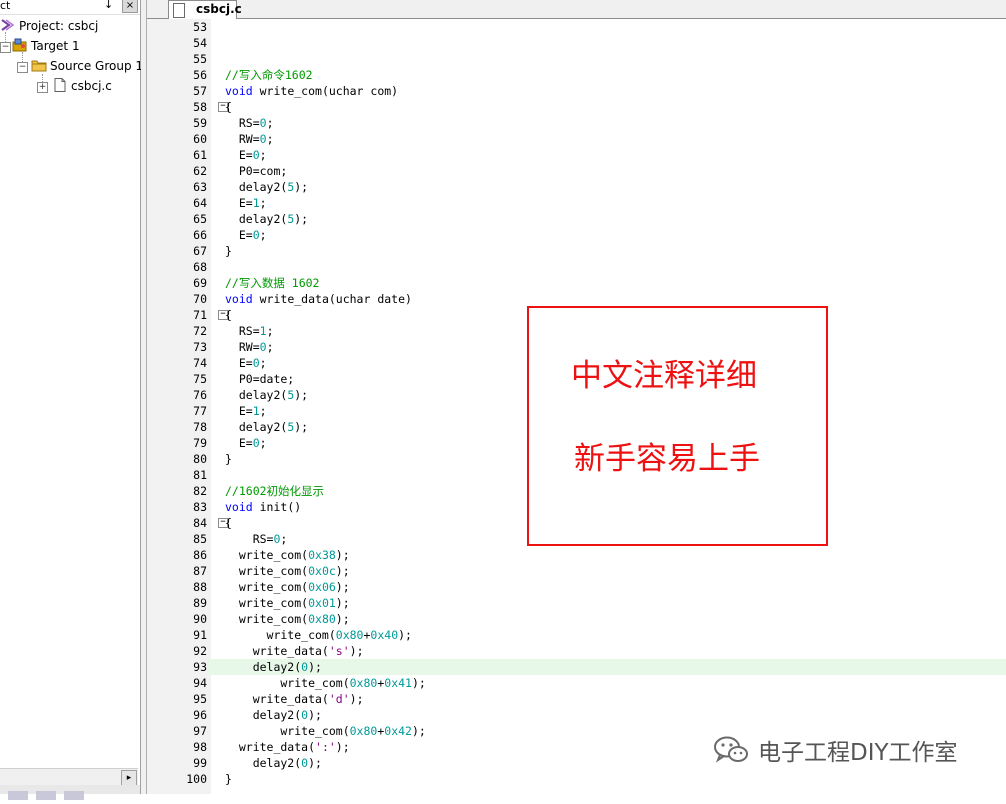 The image size is (1006, 804). I want to click on code-token: 0x42, so click(398, 731).